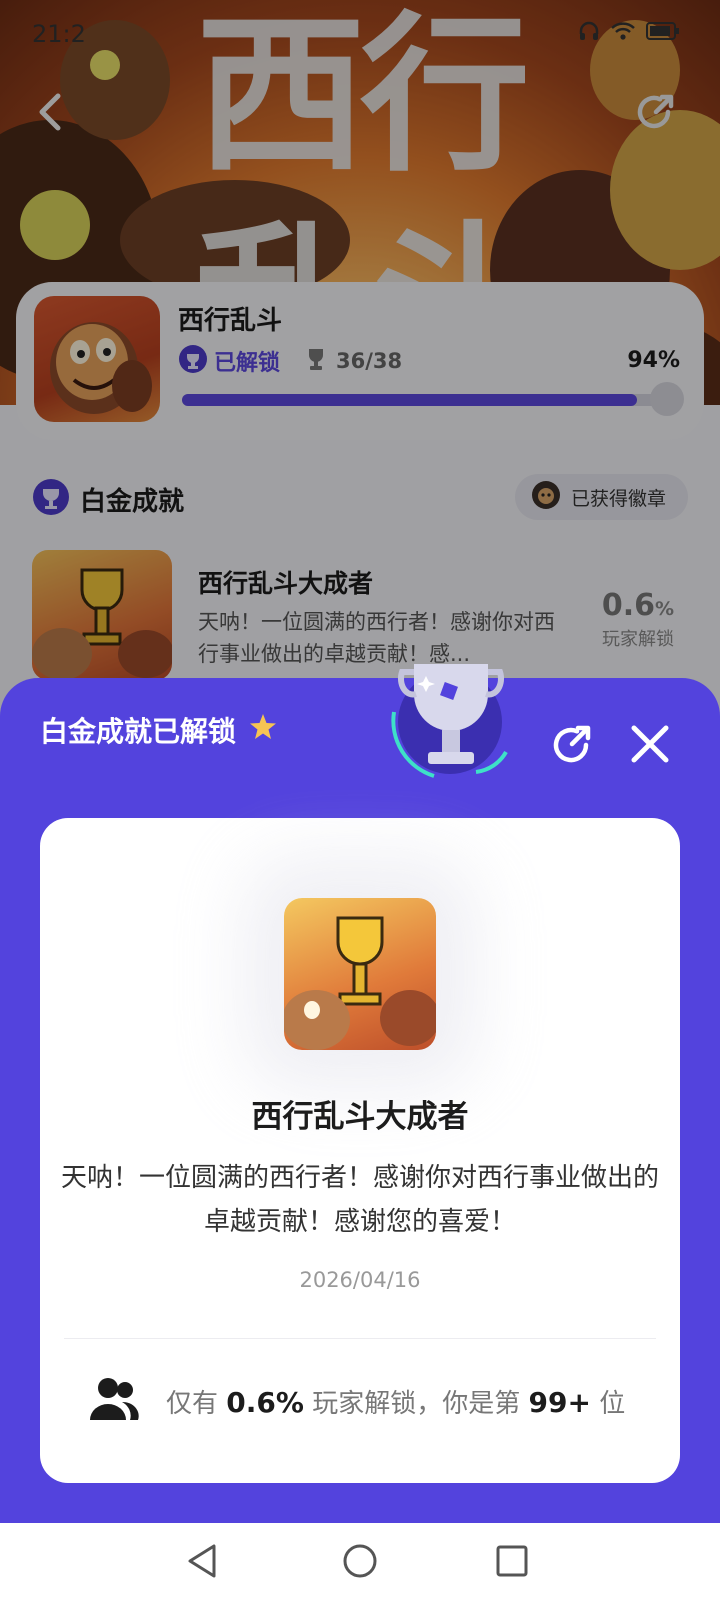 The width and height of the screenshot is (720, 1600). Describe the element at coordinates (454, 712) in the screenshot. I see `trophy-icon` at that location.